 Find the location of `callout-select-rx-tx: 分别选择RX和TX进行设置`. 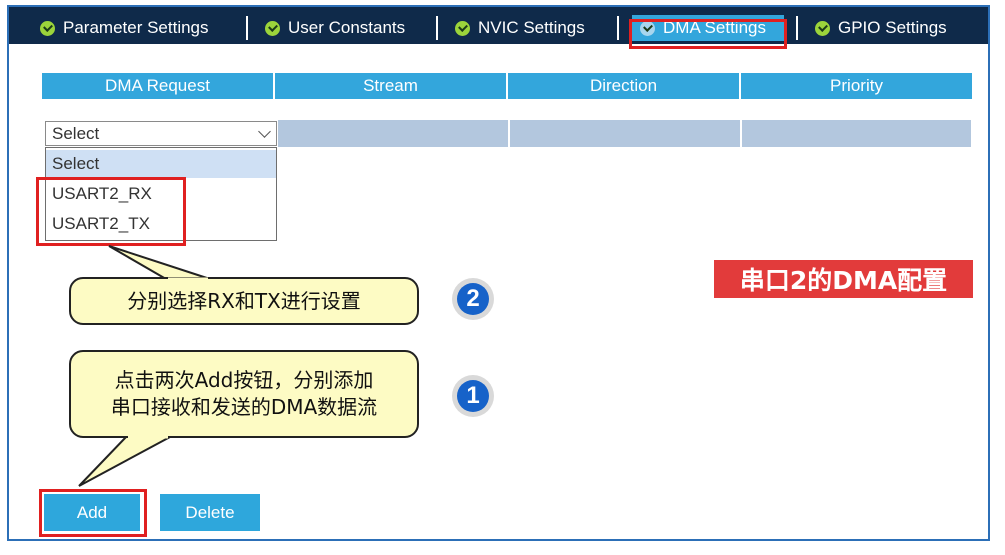

callout-select-rx-tx: 分别选择RX和TX进行设置 is located at coordinates (244, 301).